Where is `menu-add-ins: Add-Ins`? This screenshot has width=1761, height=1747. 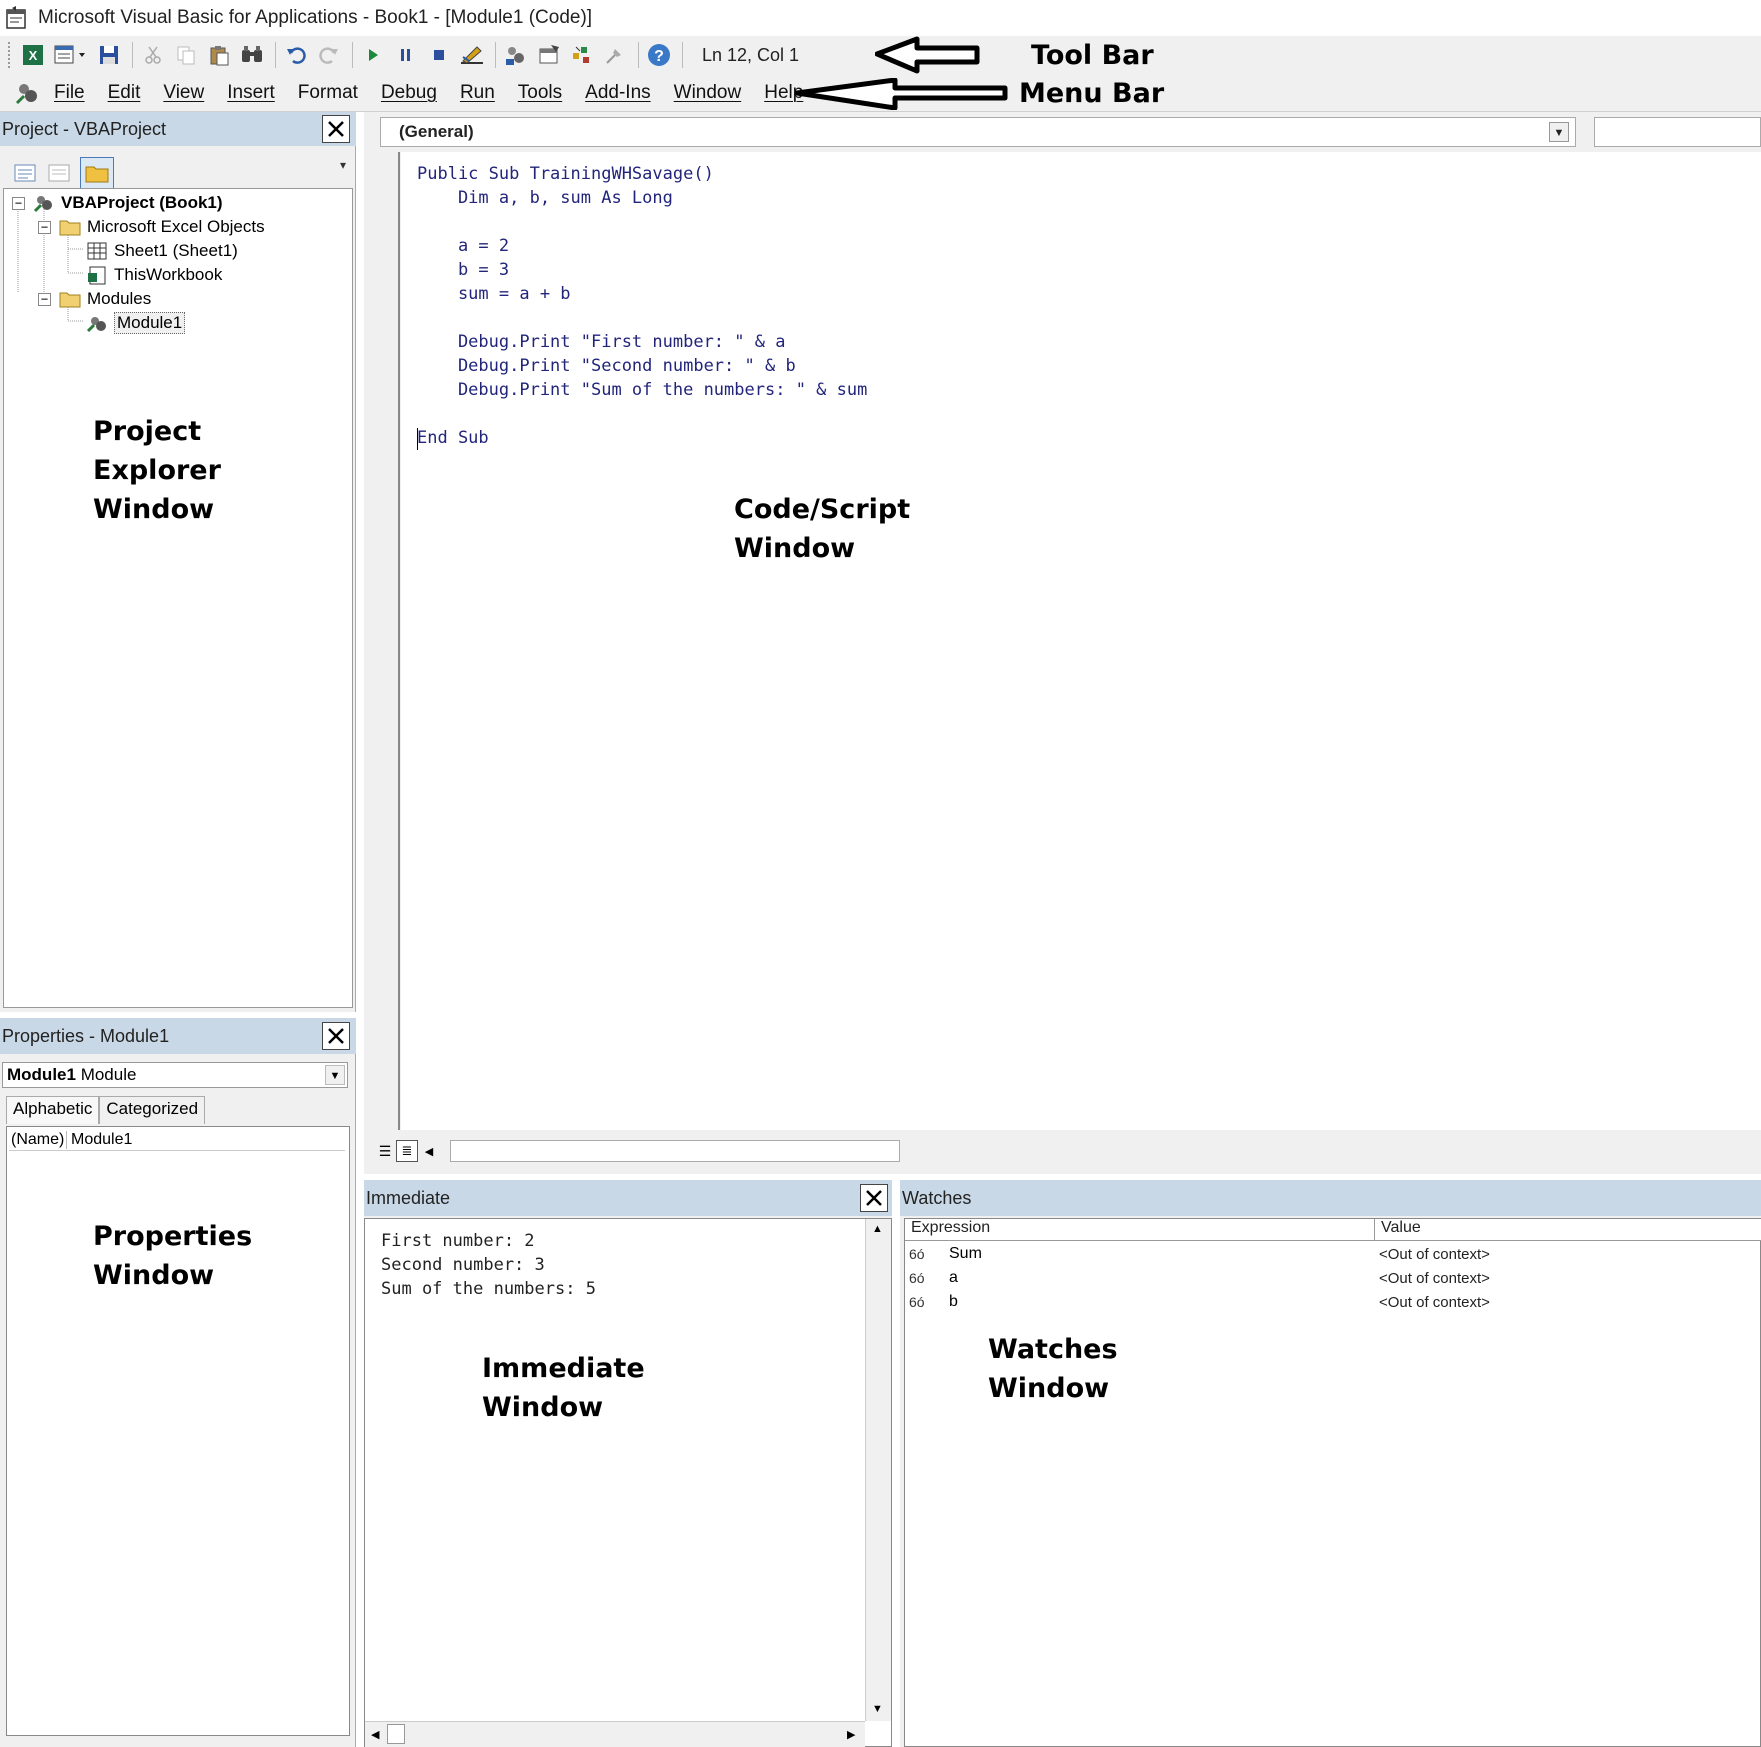 menu-add-ins: Add-Ins is located at coordinates (617, 93).